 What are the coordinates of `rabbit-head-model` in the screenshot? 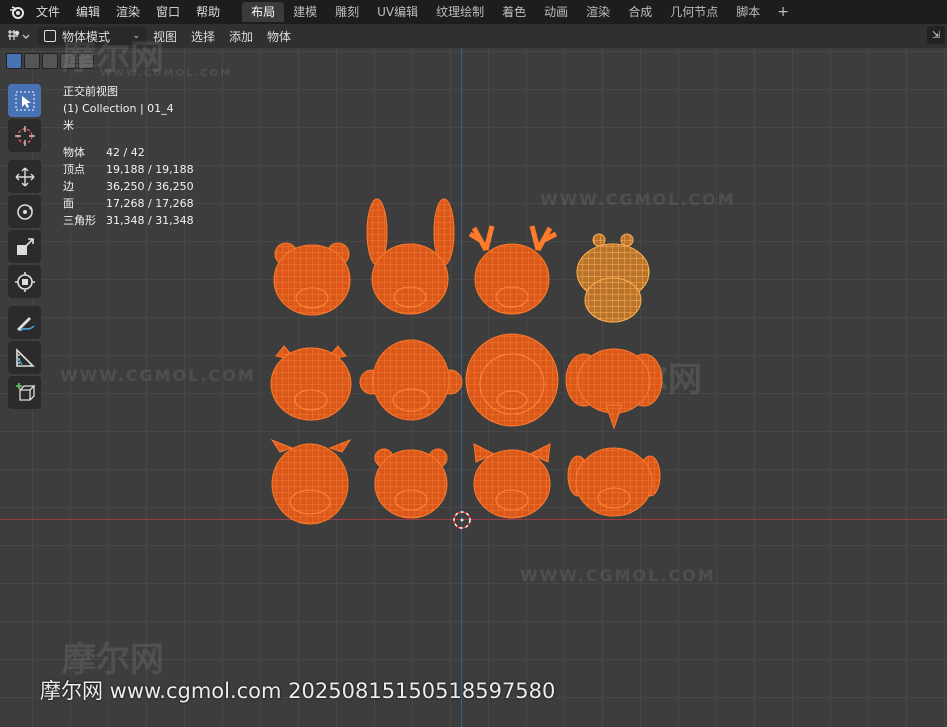 It's located at (410, 256).